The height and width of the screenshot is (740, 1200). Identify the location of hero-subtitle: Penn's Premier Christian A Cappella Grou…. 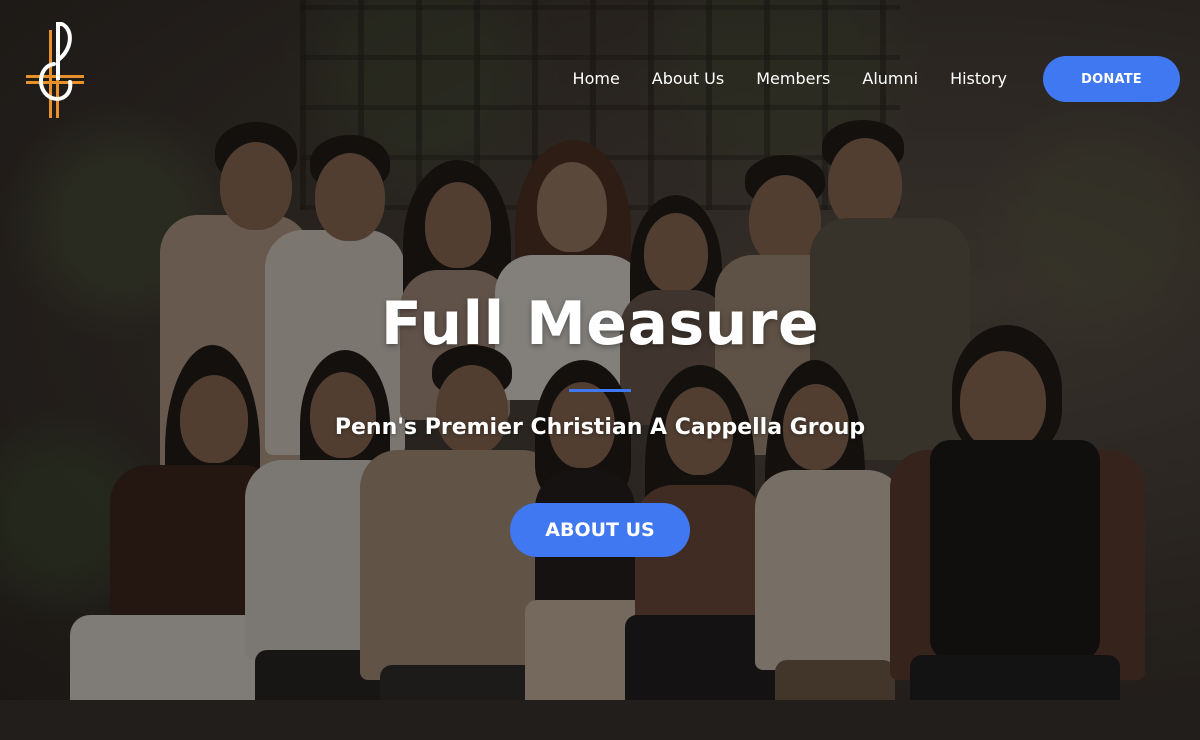
(600, 427).